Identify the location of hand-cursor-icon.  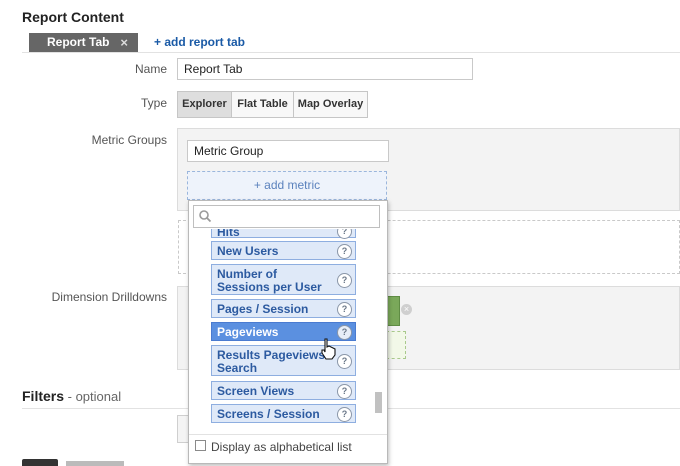
(328, 349).